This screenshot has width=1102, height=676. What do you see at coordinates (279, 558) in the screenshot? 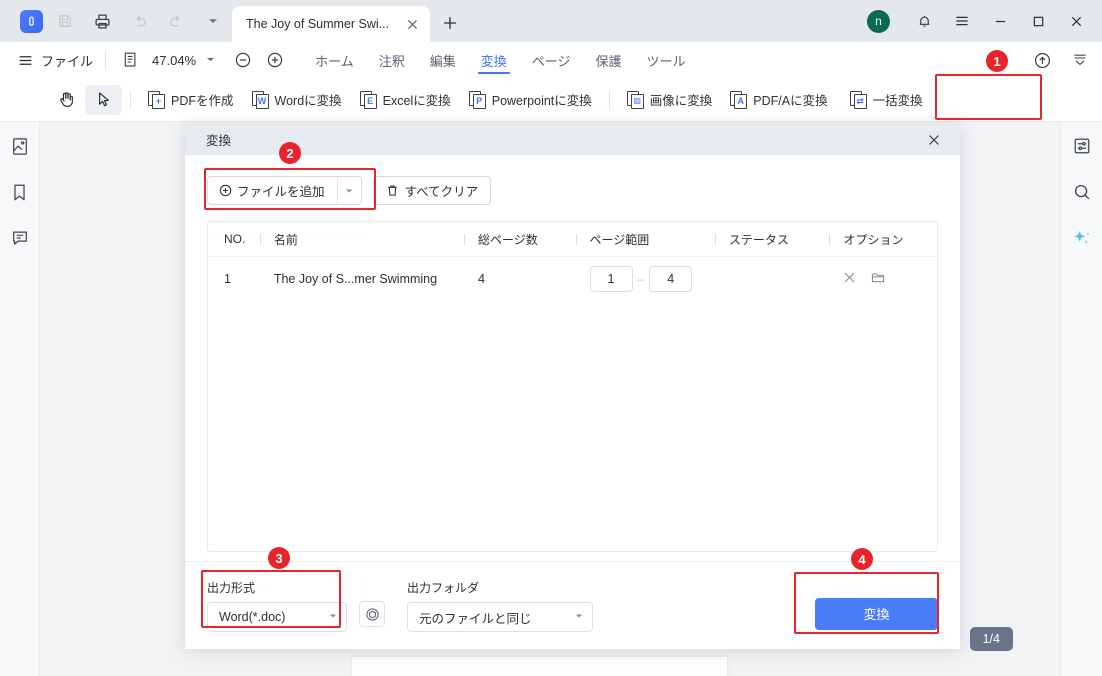
I see `annotation-badge-3: 3` at bounding box center [279, 558].